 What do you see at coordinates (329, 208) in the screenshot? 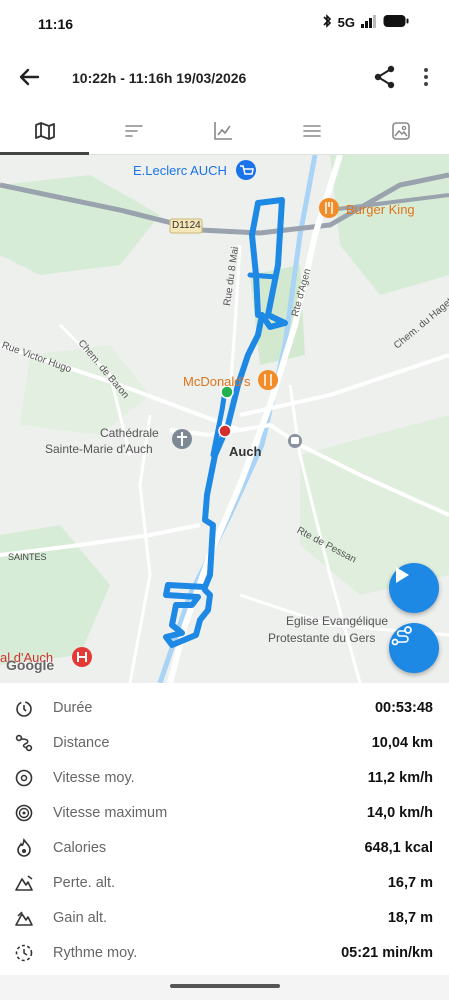
I see `restaurant-icon` at bounding box center [329, 208].